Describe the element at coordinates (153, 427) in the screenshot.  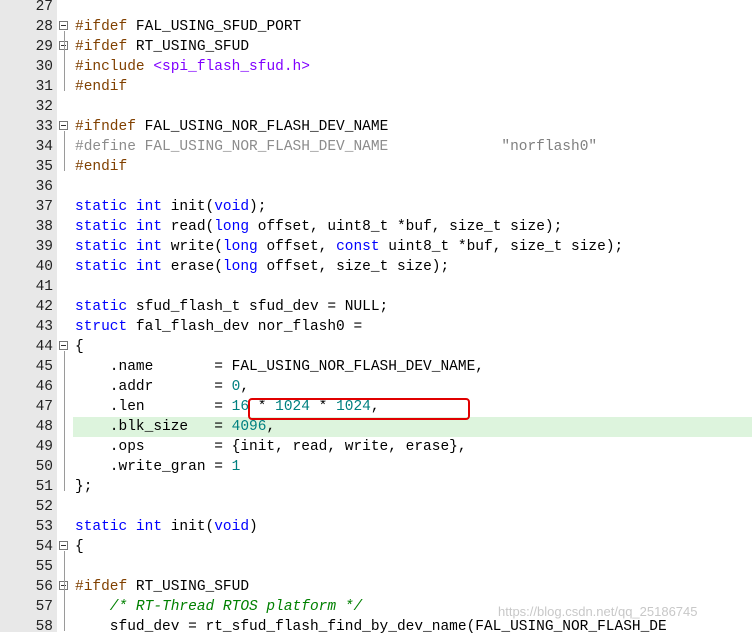
I see `code-token: .blk_size =` at that location.